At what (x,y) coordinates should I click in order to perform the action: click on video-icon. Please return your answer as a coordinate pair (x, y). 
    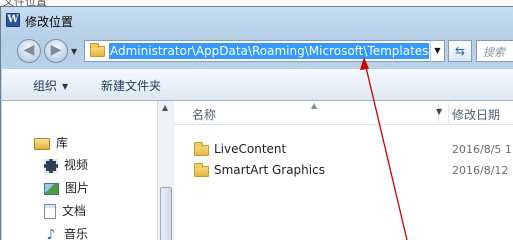
    Looking at the image, I should click on (51, 165).